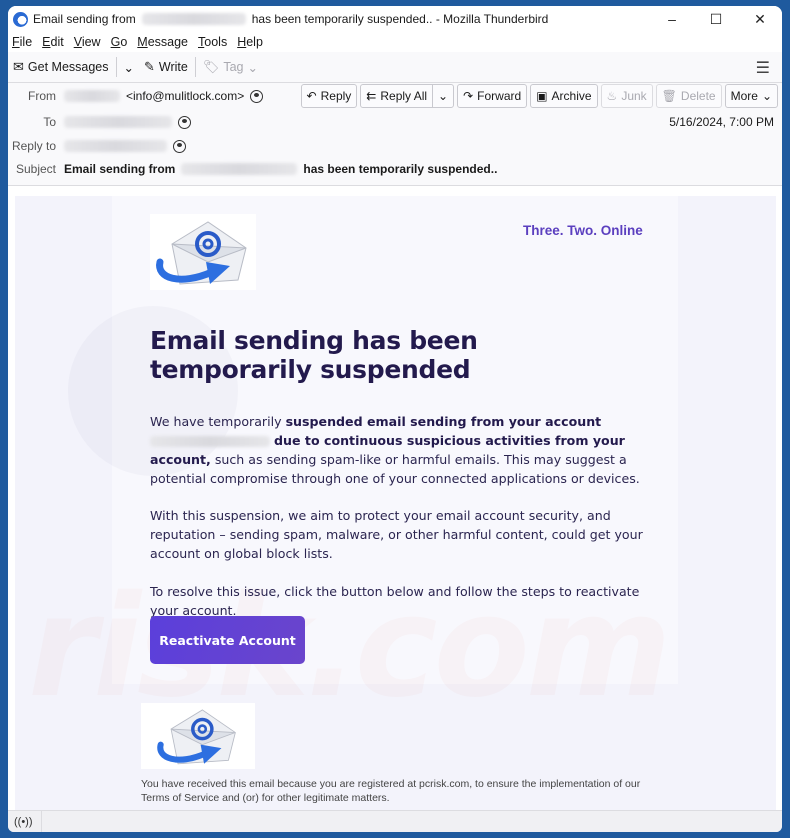 This screenshot has height=838, width=790. I want to click on get-messages-button: ✉ Get Messages, so click(61, 67).